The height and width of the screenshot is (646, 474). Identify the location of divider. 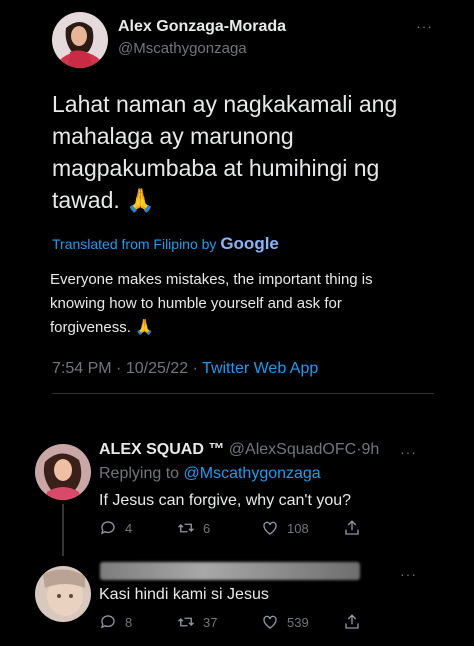
(243, 393).